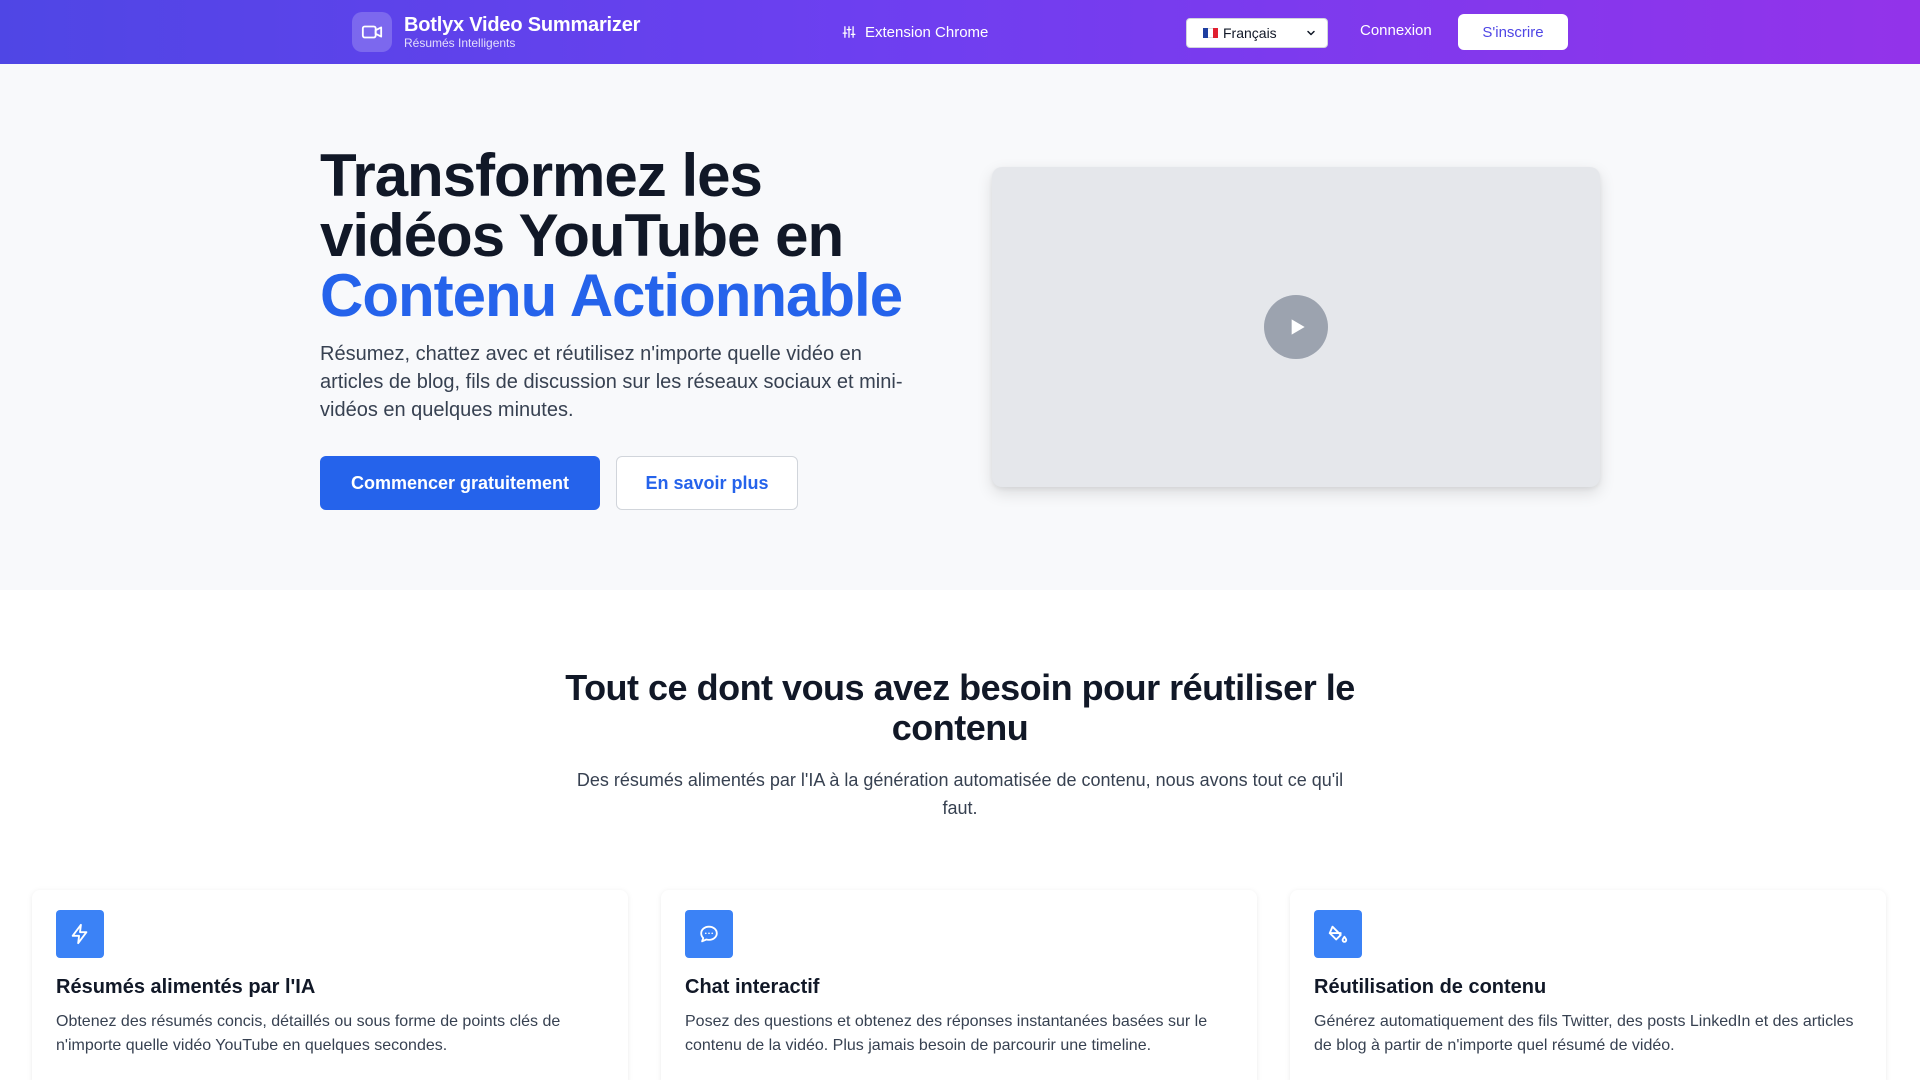  What do you see at coordinates (1210, 33) in the screenshot?
I see `french-flag-icon` at bounding box center [1210, 33].